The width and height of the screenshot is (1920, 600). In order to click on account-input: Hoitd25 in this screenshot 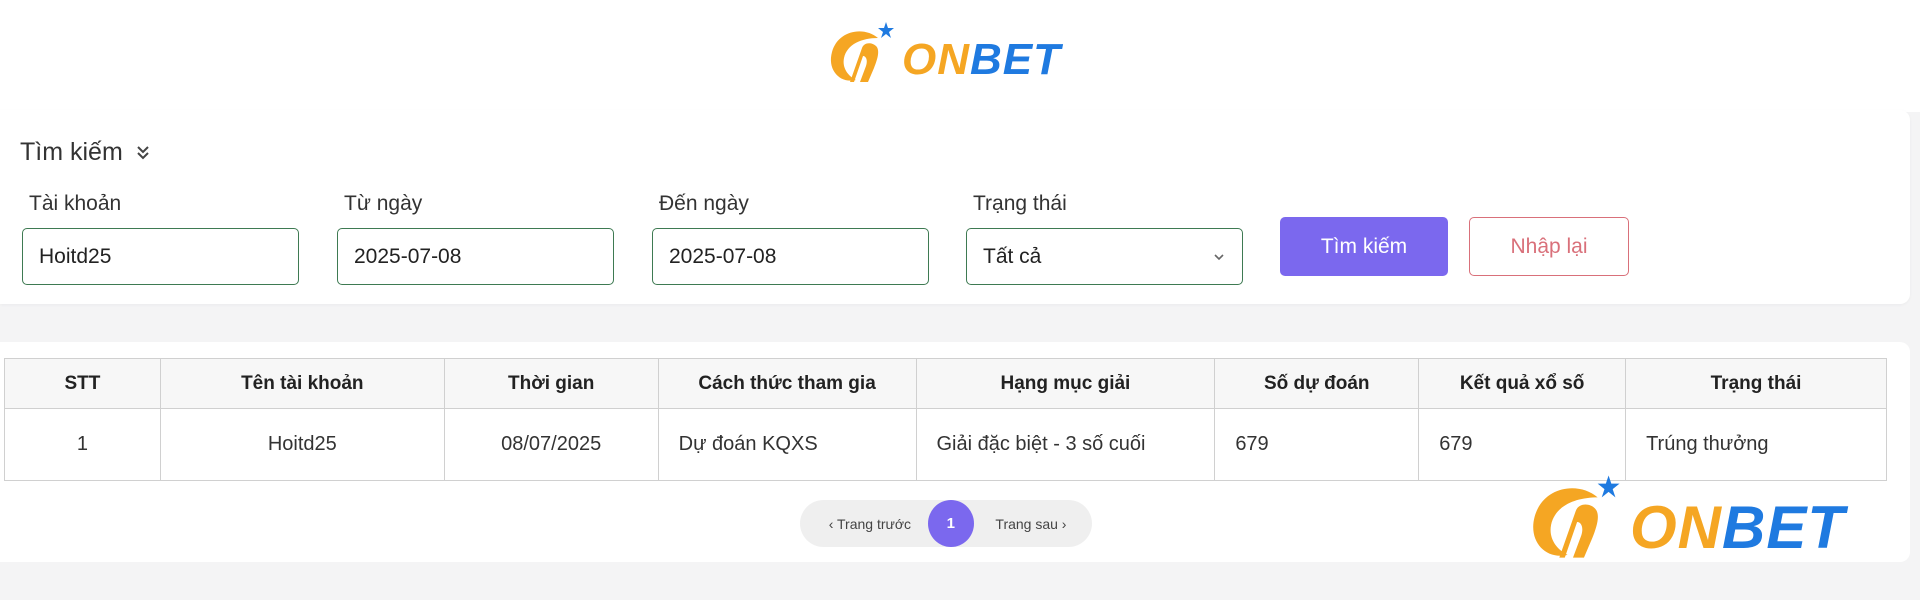, I will do `click(160, 256)`.